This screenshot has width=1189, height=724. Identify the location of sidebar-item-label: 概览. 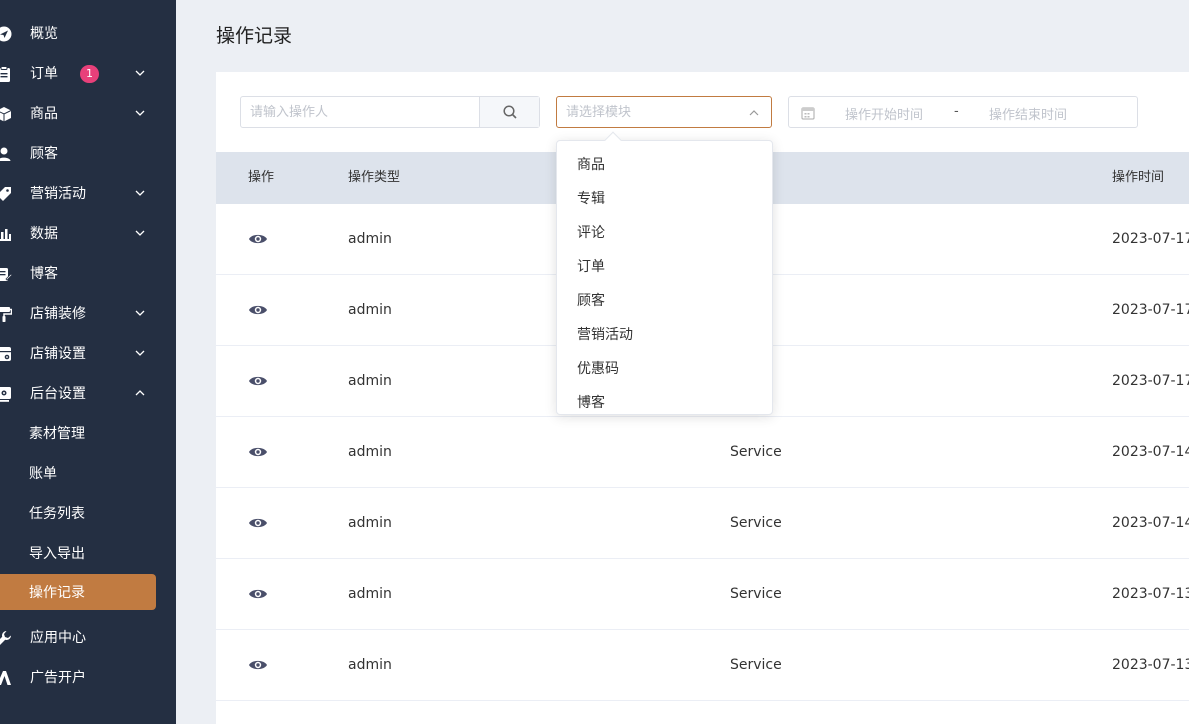
(44, 34).